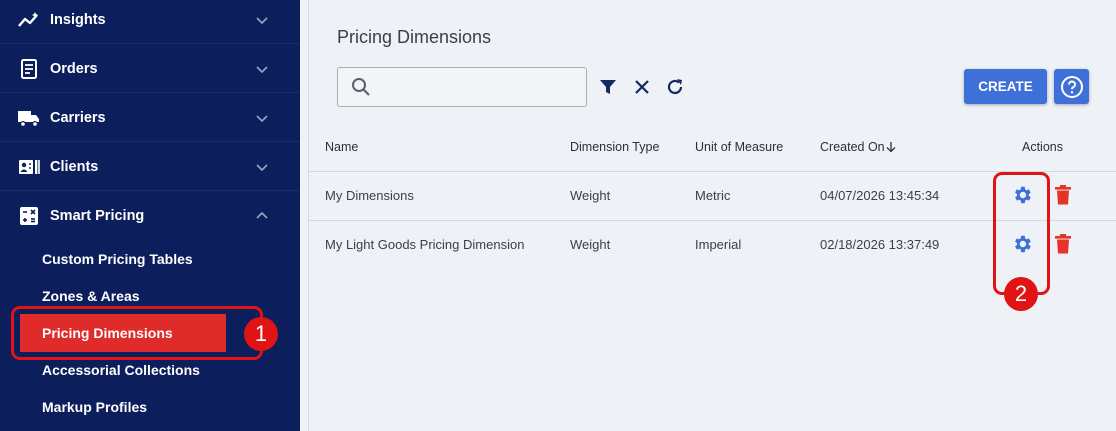 This screenshot has height=431, width=1116. Describe the element at coordinates (369, 195) in the screenshot. I see `cell-name: My Dimensions` at that location.